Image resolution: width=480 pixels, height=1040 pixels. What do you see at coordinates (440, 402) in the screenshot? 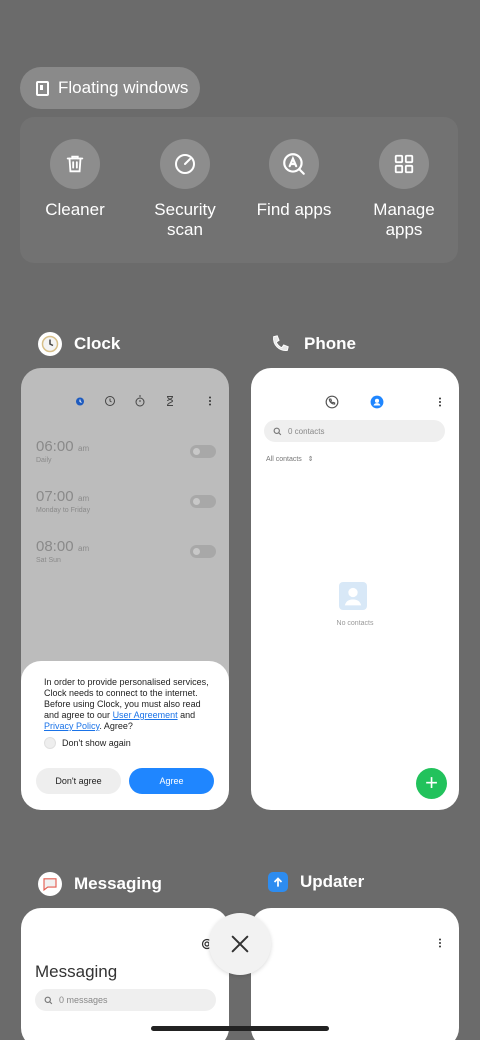
I see `phone-more-icon` at bounding box center [440, 402].